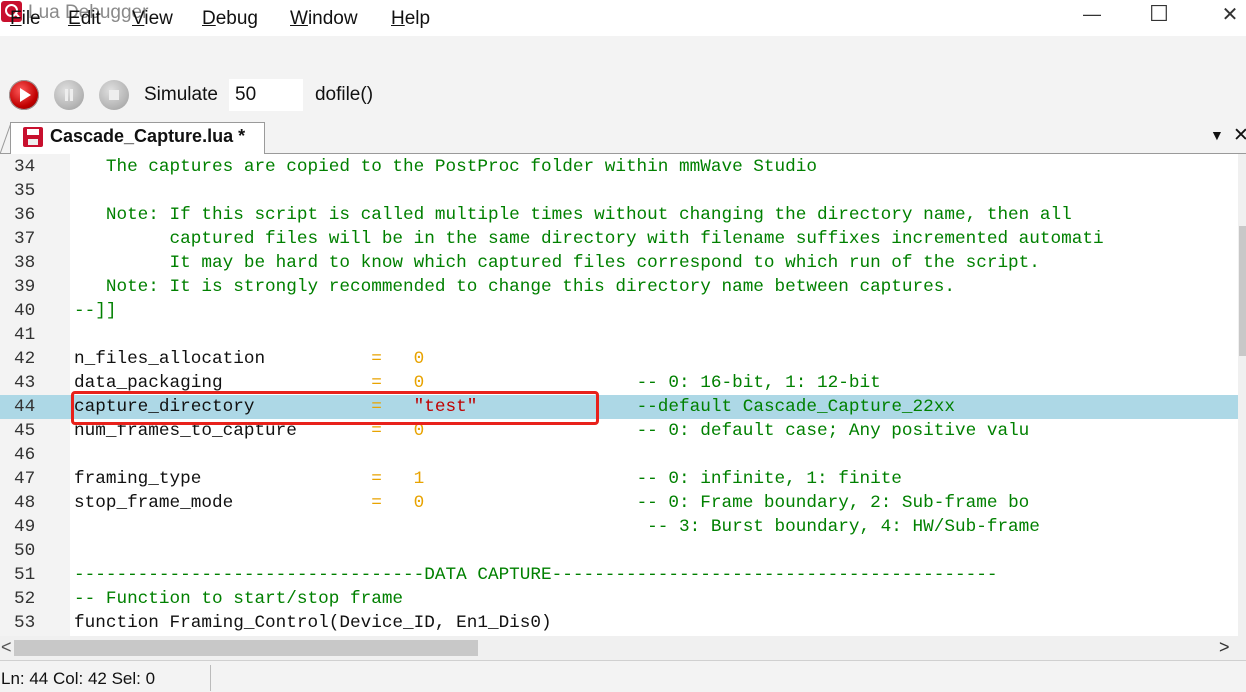 The height and width of the screenshot is (692, 1246). What do you see at coordinates (25, 19) in the screenshot?
I see `menu-file: File` at bounding box center [25, 19].